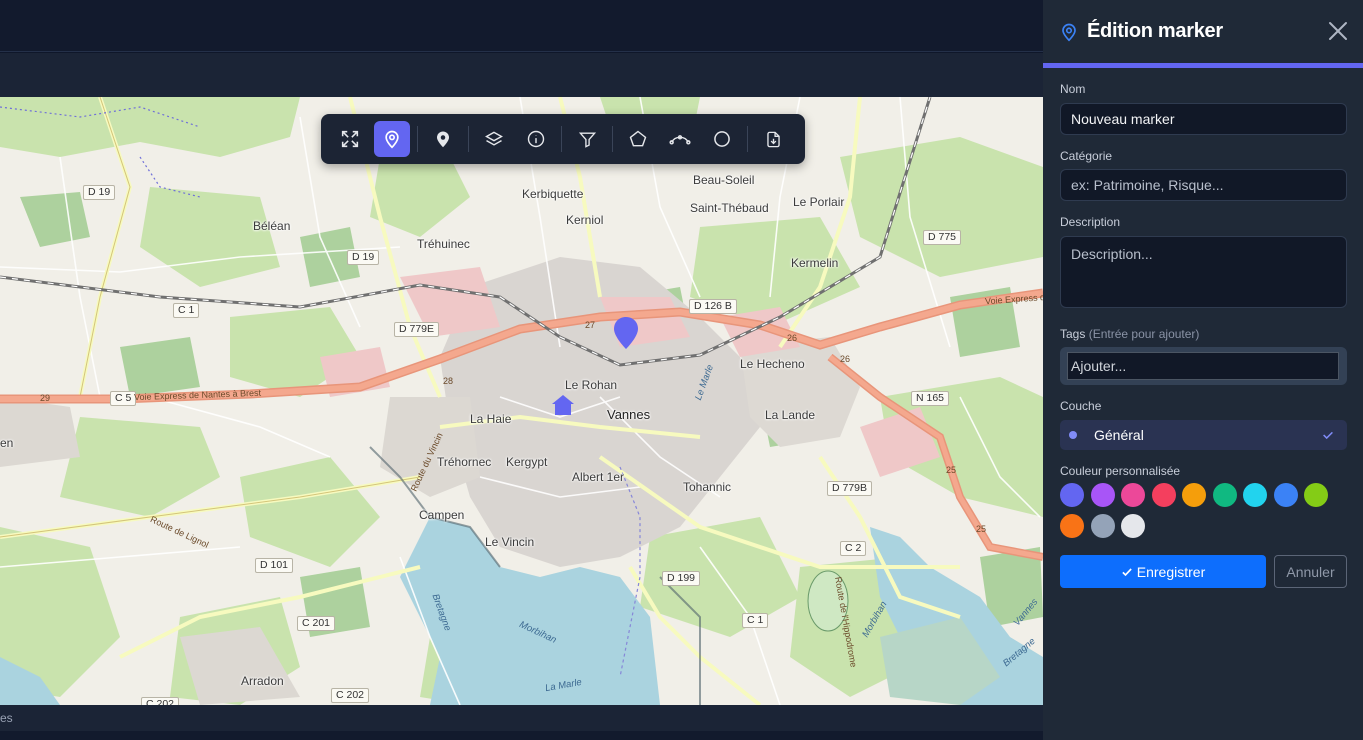 This screenshot has width=1363, height=740. What do you see at coordinates (527, 462) in the screenshot?
I see `place-label: Kergypt` at bounding box center [527, 462].